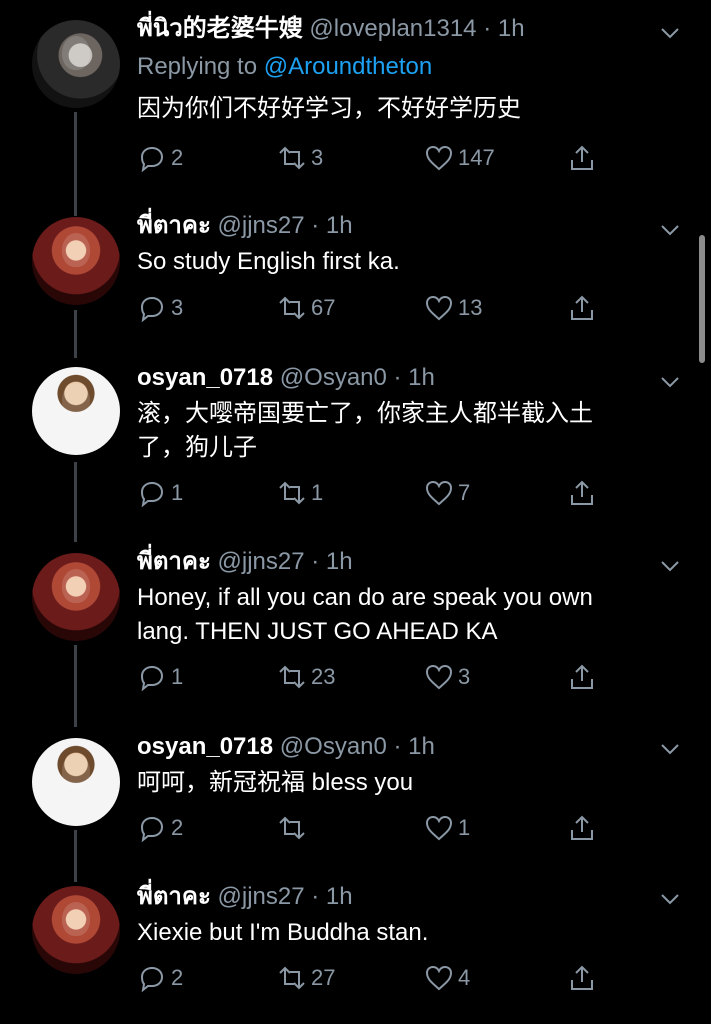  I want to click on reply-button: 3, so click(160, 308).